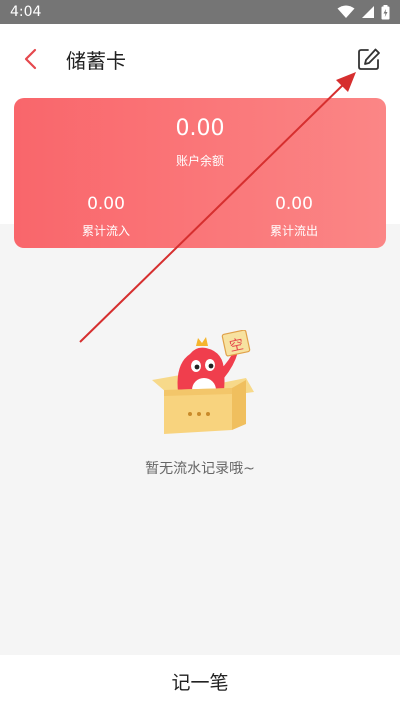 Image resolution: width=400 pixels, height=711 pixels. I want to click on outflow-value: 0.00, so click(294, 204).